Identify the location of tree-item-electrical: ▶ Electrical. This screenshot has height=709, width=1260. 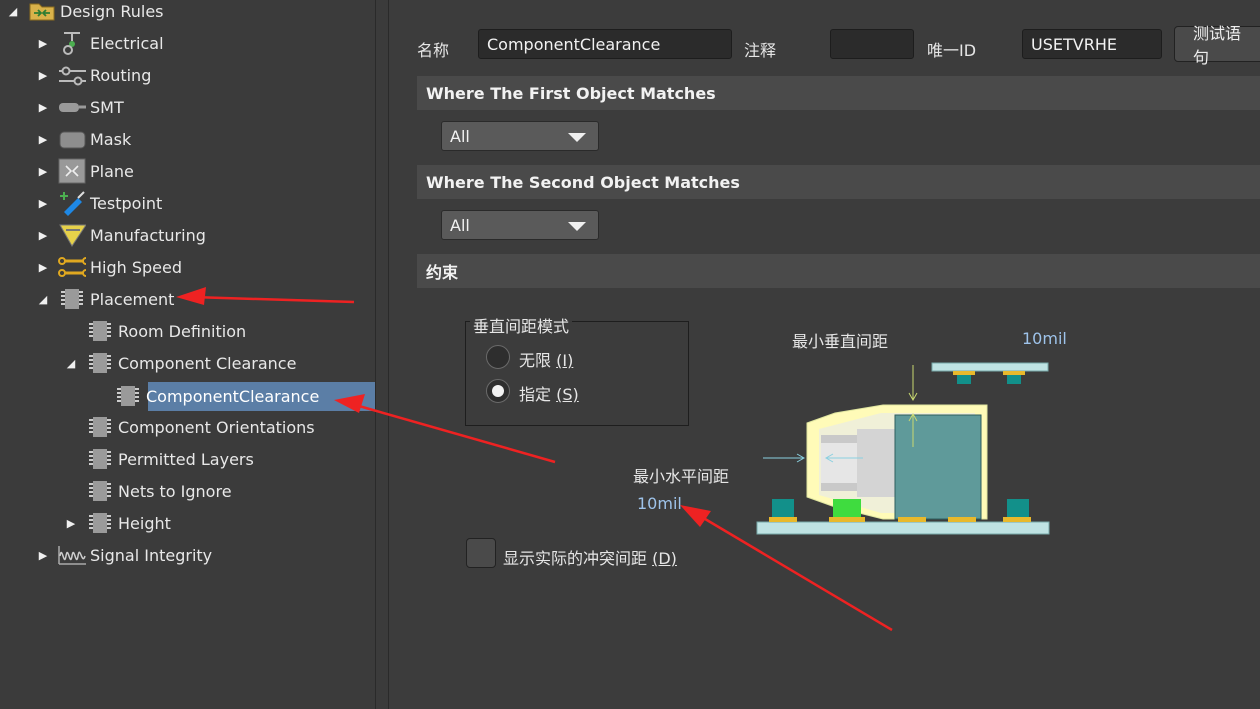
(100, 43).